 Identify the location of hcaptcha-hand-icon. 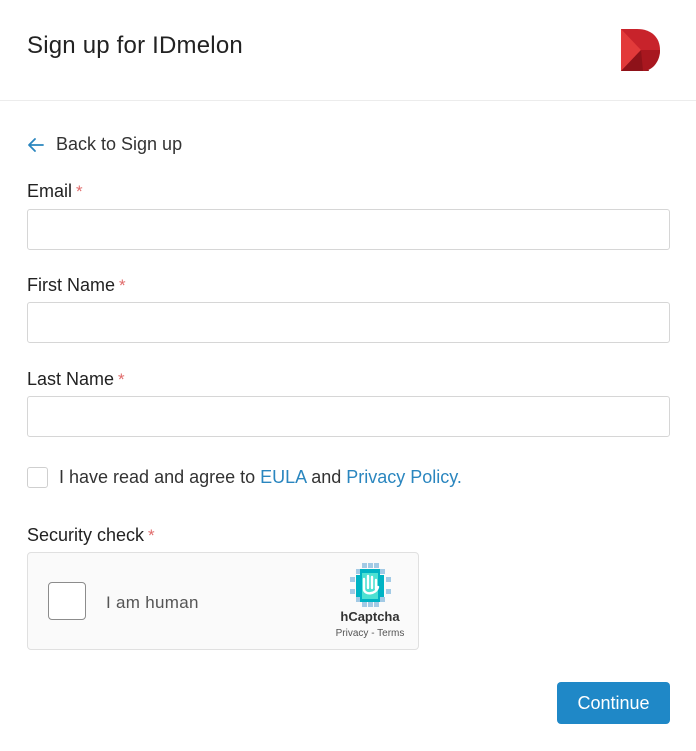
(370, 585).